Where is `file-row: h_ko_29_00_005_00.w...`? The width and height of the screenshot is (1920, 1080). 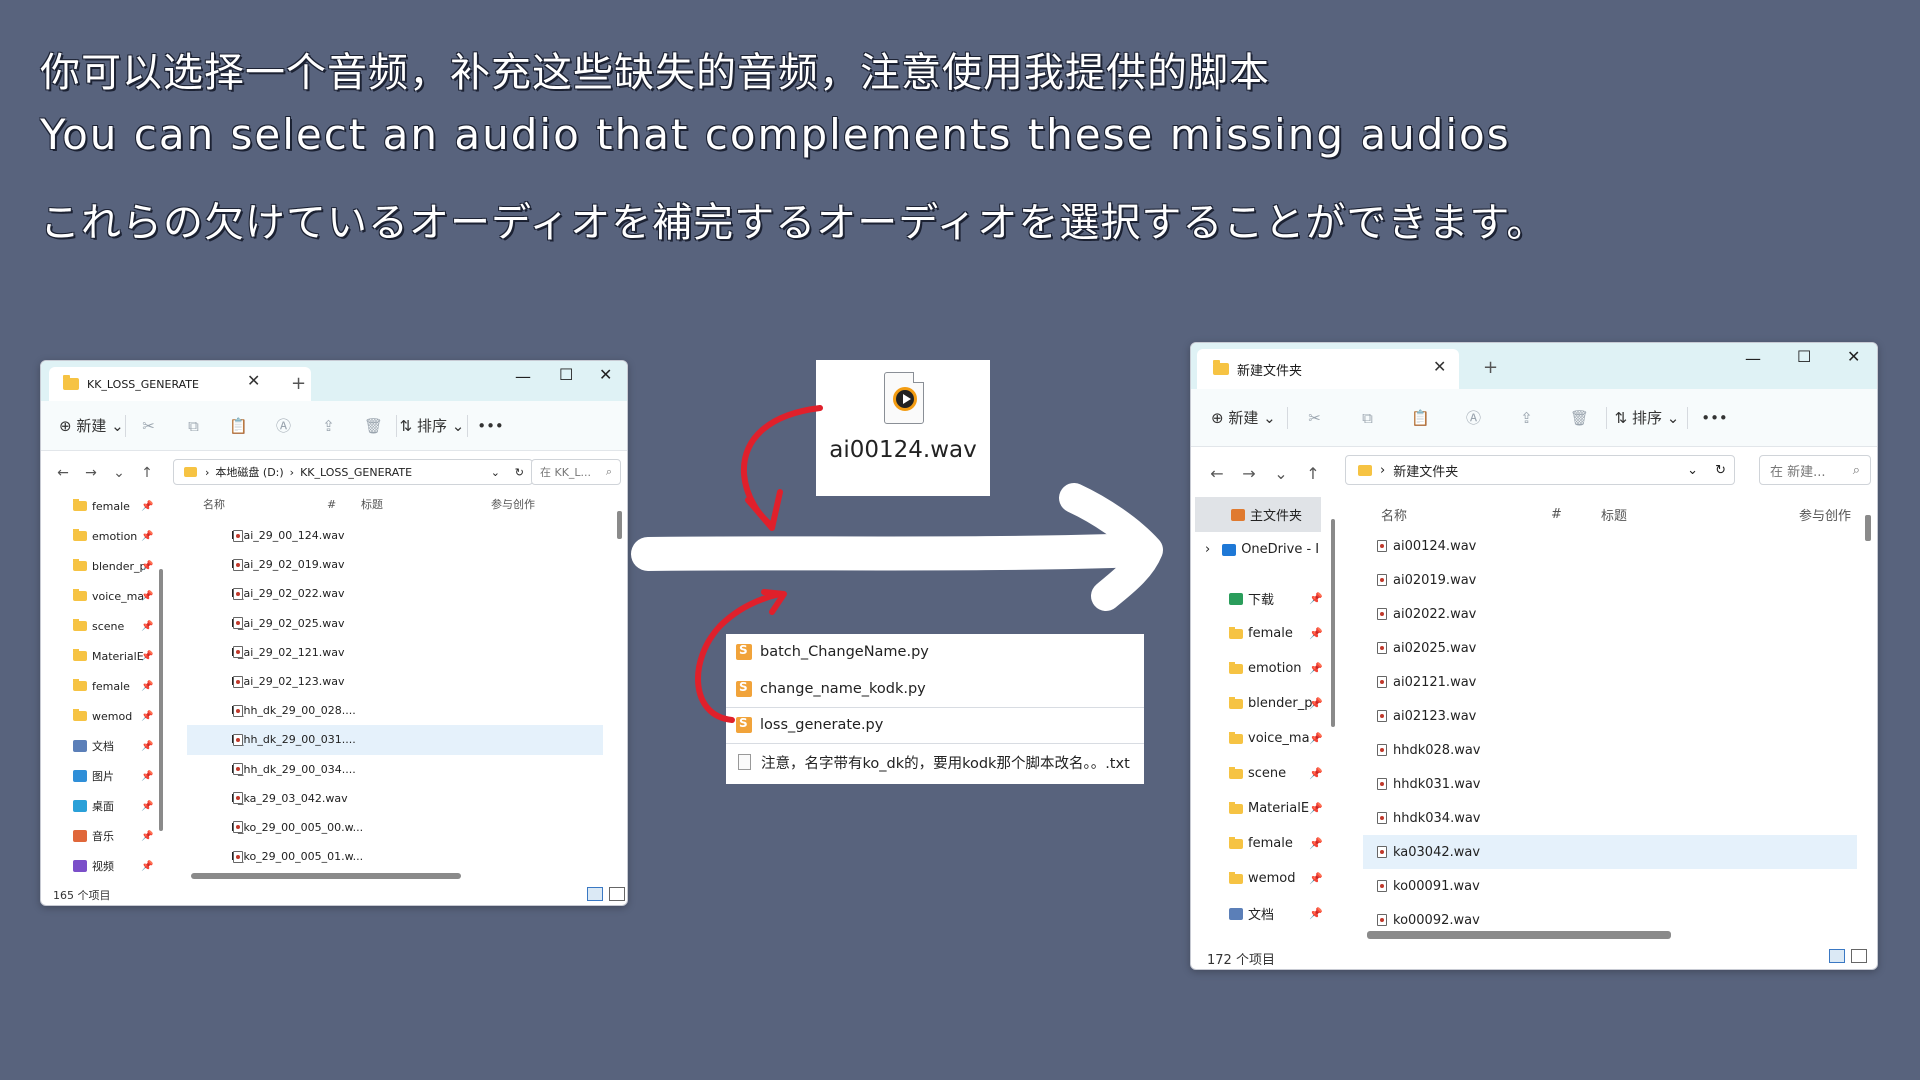 file-row: h_ko_29_00_005_00.w... is located at coordinates (395, 827).